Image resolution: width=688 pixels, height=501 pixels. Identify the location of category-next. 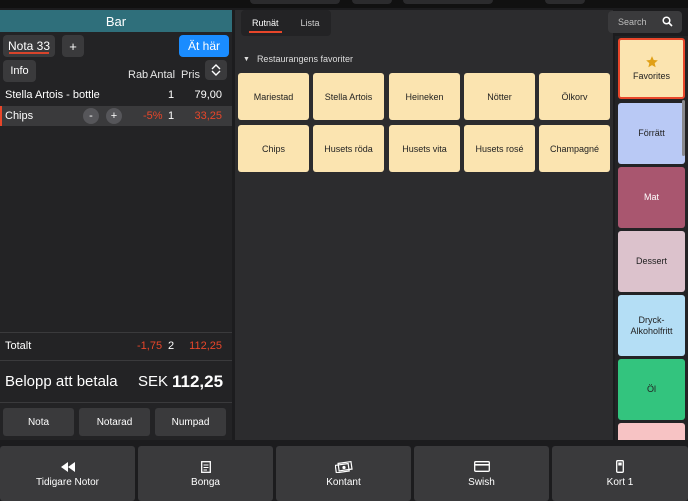
(651, 431).